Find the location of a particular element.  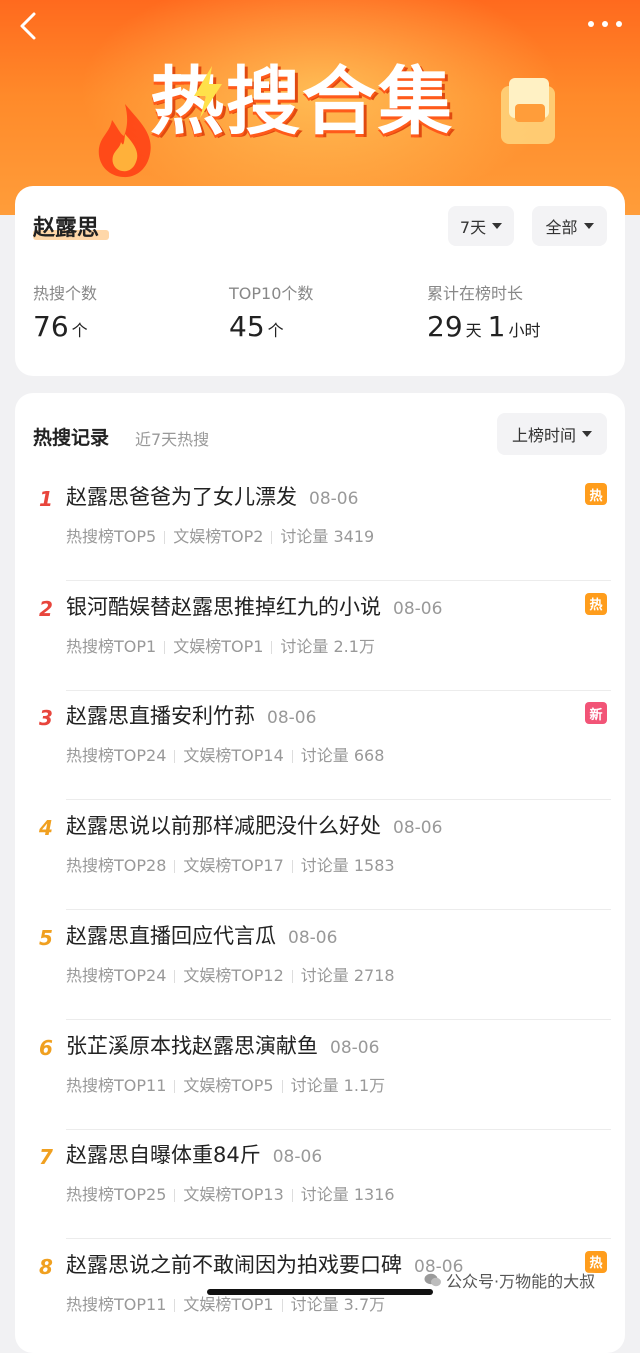

item-title-row: 银河酷娱替赵露思推掉红九的小说 08-06 is located at coordinates (254, 606).